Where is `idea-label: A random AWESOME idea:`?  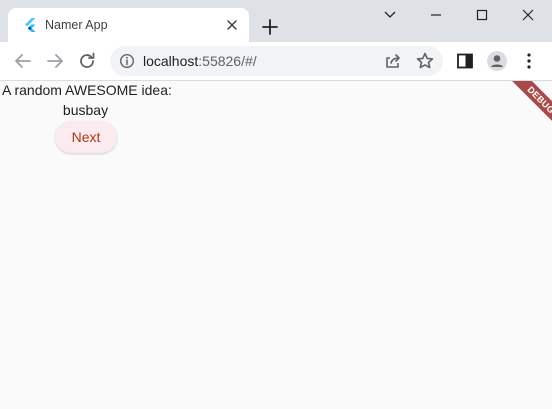
idea-label: A random AWESOME idea: is located at coordinates (87, 90).